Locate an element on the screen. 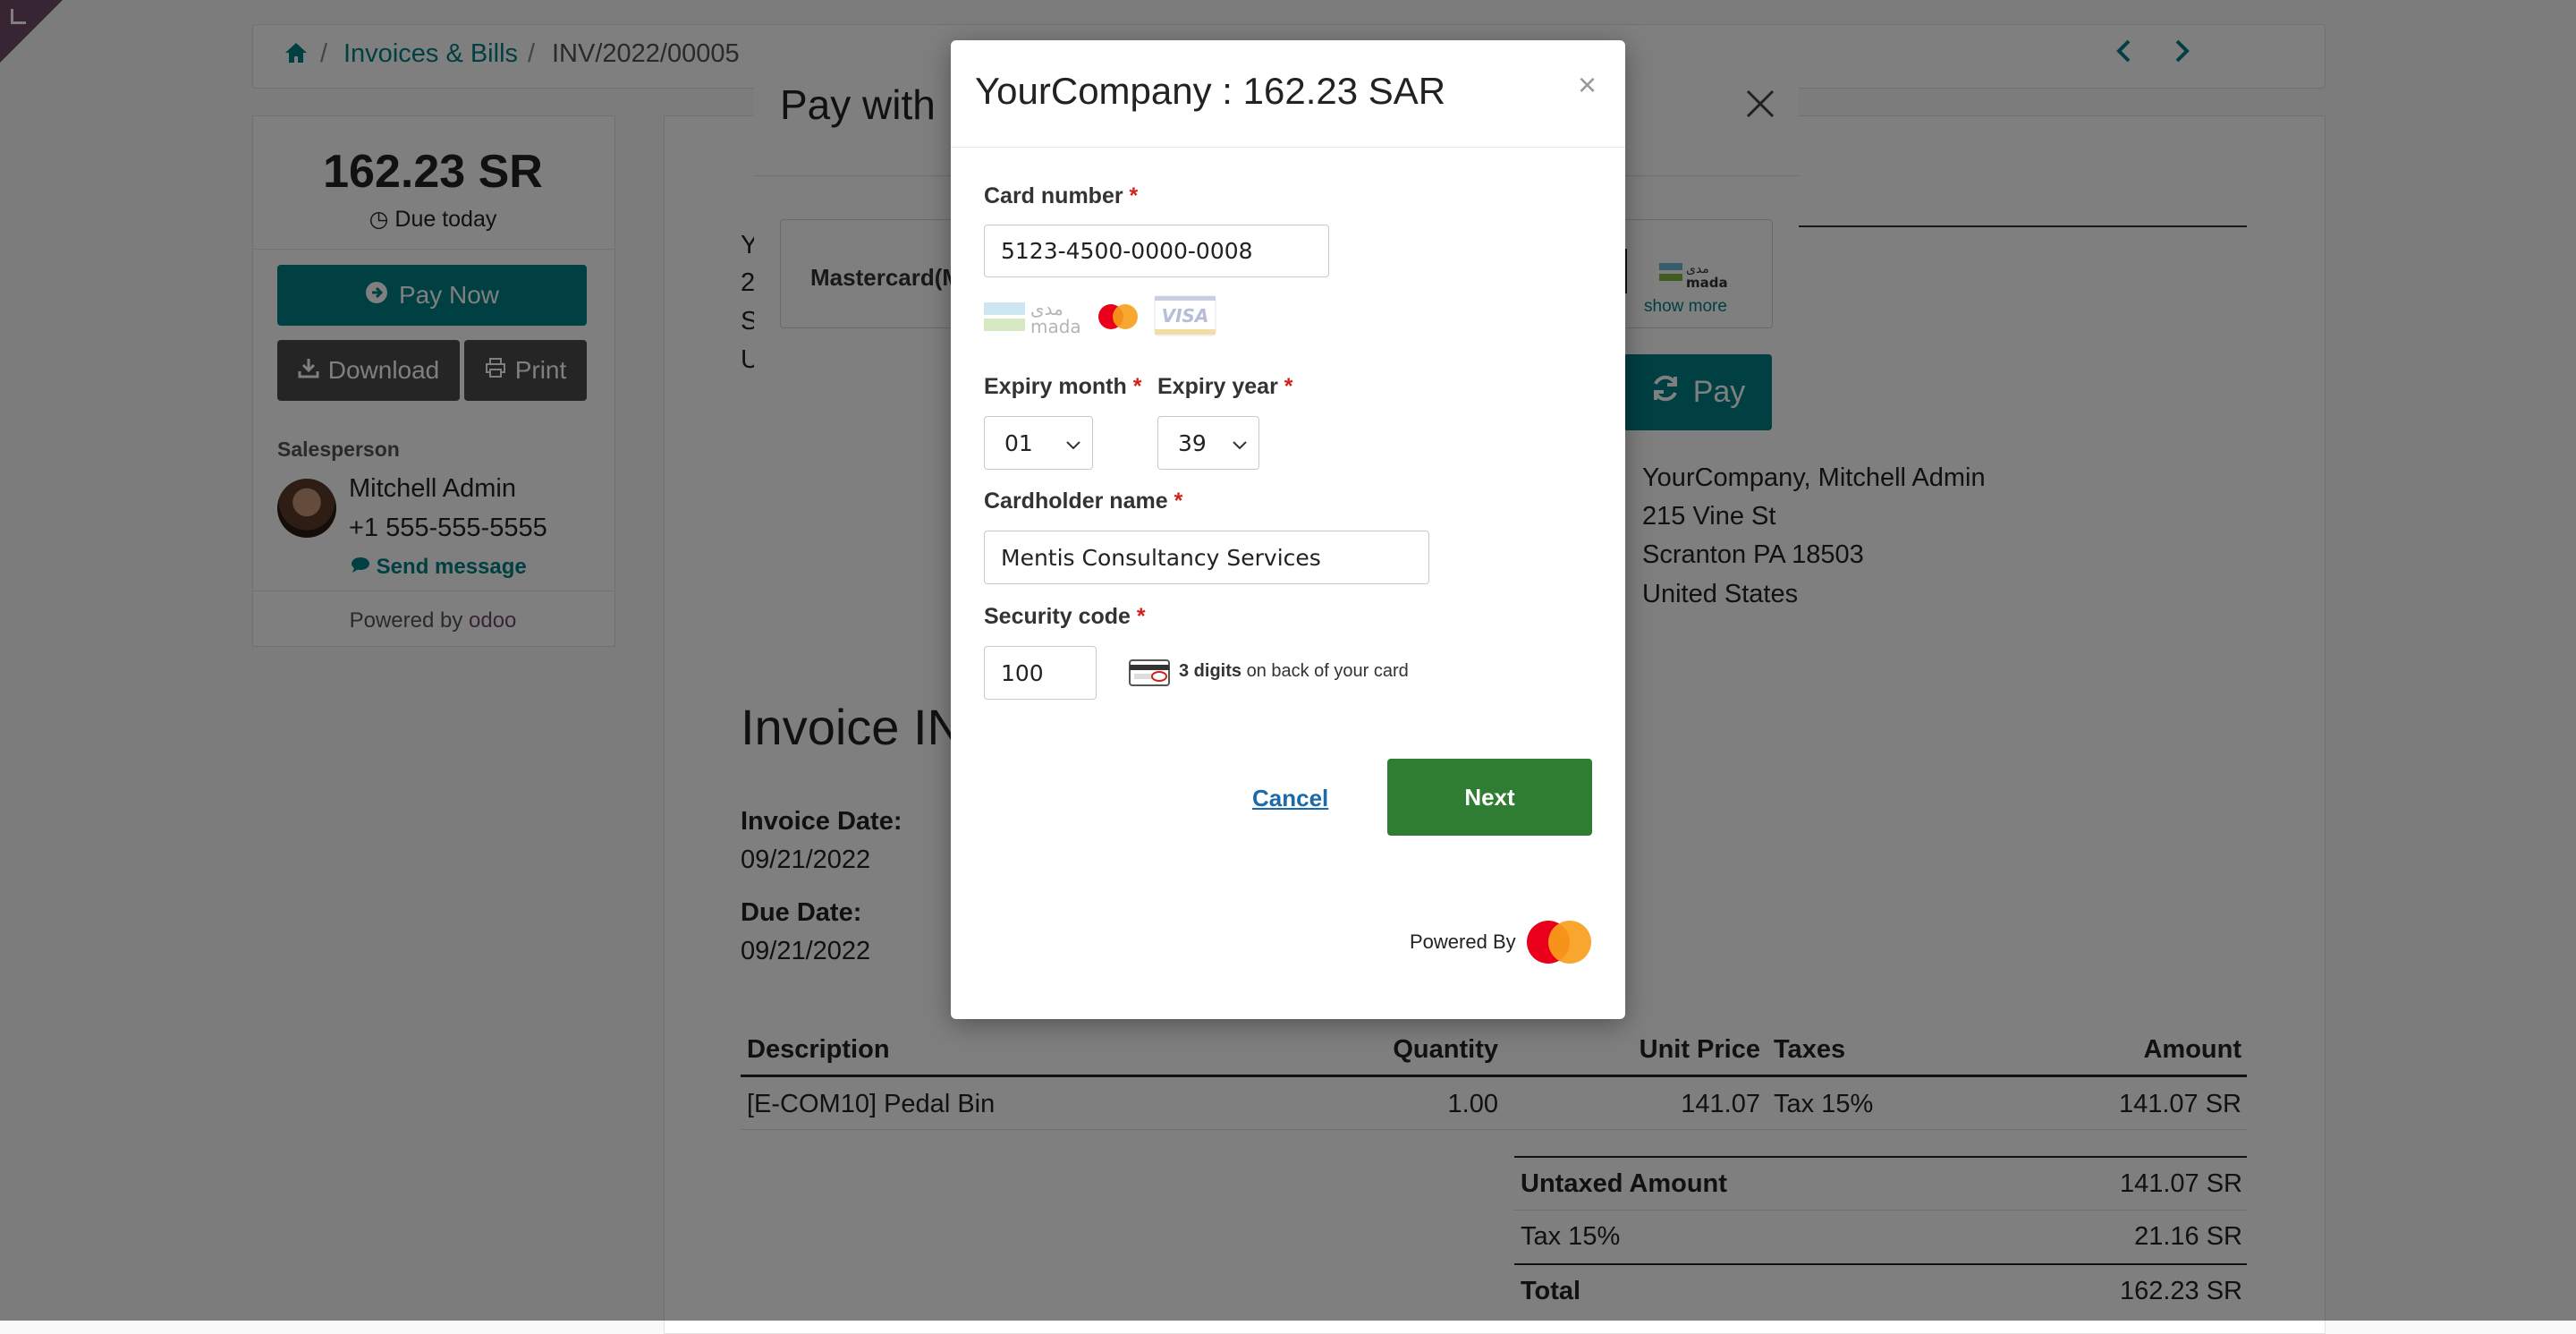  expiry-month-value: 01 is located at coordinates (1018, 442).